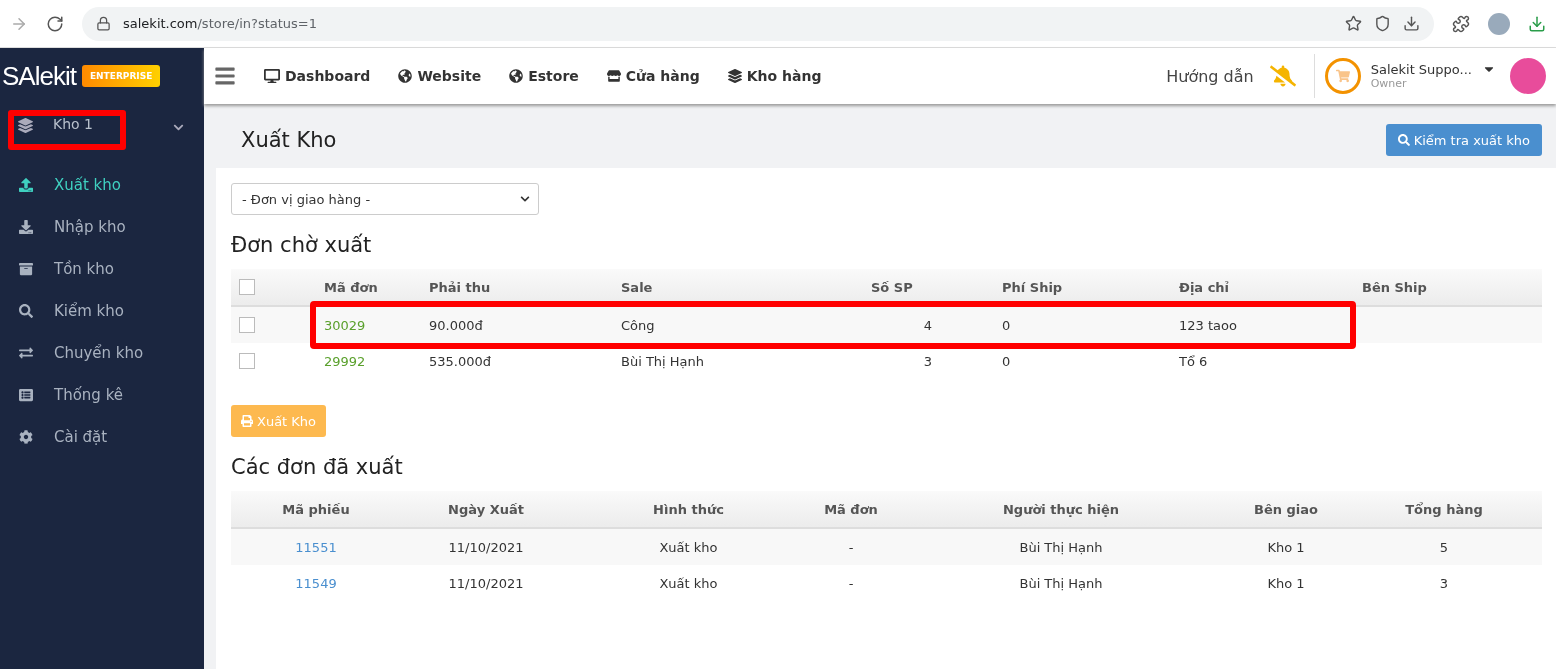  Describe the element at coordinates (39, 76) in the screenshot. I see `logo: SAlekit` at that location.